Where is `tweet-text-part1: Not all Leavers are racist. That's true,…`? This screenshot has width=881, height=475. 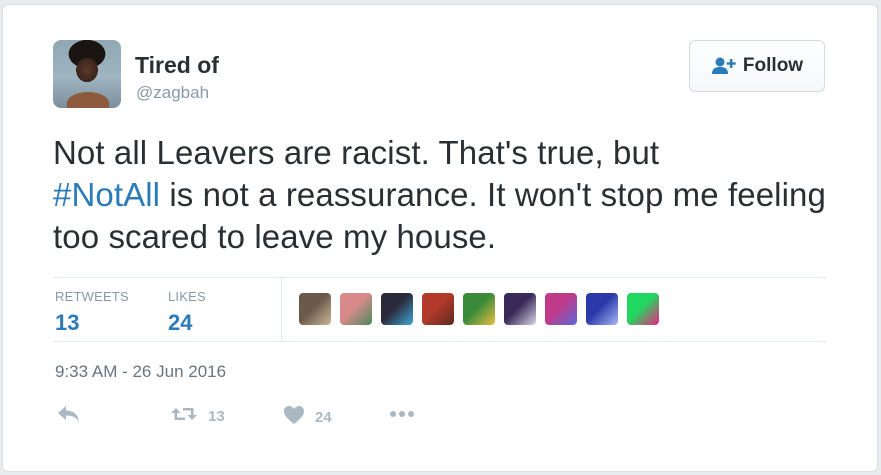 tweet-text-part1: Not all Leavers are racist. That's true,… is located at coordinates (356, 152).